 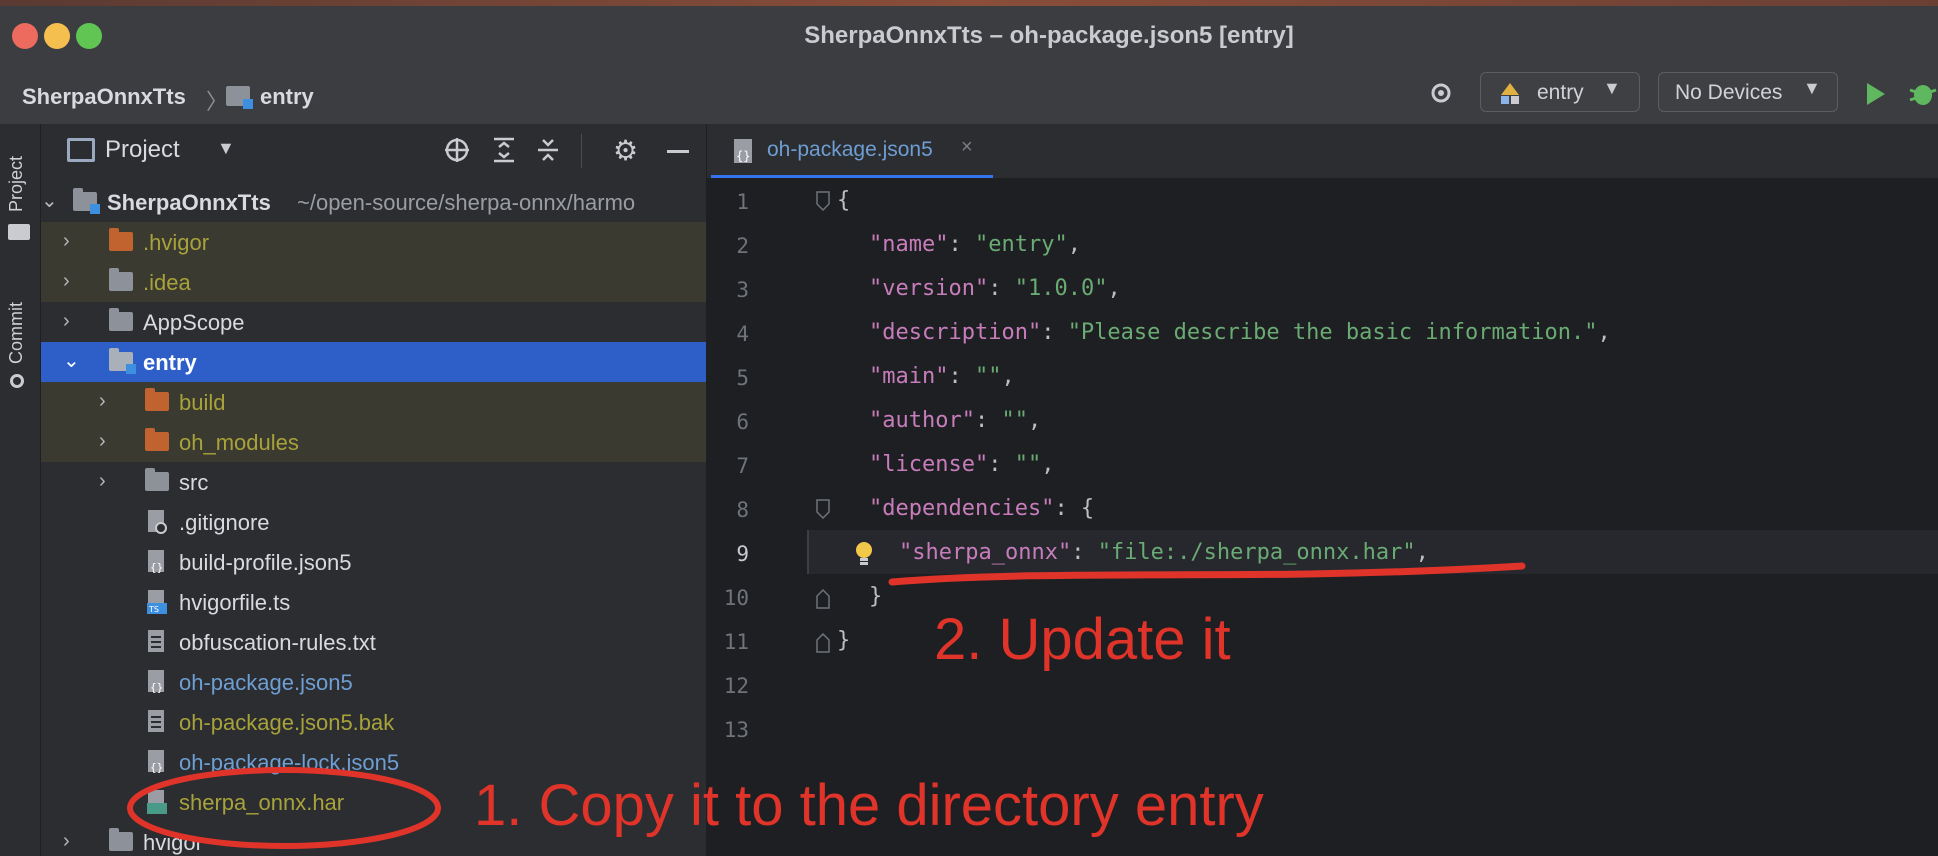 What do you see at coordinates (266, 682) in the screenshot?
I see `tree-item-label: oh-package.json5` at bounding box center [266, 682].